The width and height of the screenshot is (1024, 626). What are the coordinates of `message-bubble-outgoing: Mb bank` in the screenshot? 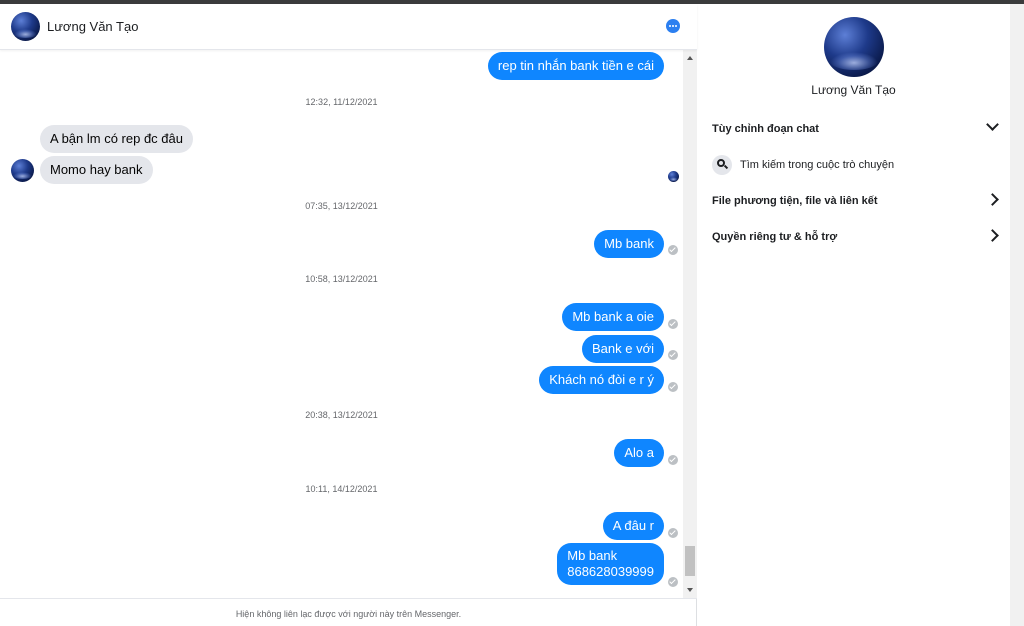 It's located at (629, 244).